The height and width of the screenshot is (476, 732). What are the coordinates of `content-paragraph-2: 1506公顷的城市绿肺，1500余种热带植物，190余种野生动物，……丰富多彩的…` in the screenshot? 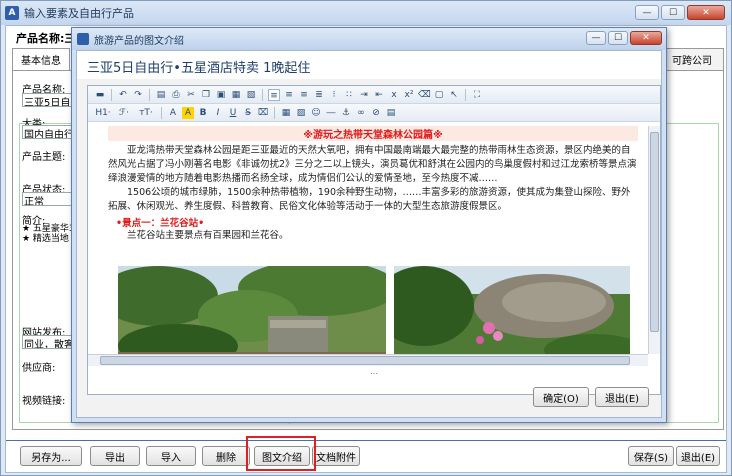 It's located at (369, 199).